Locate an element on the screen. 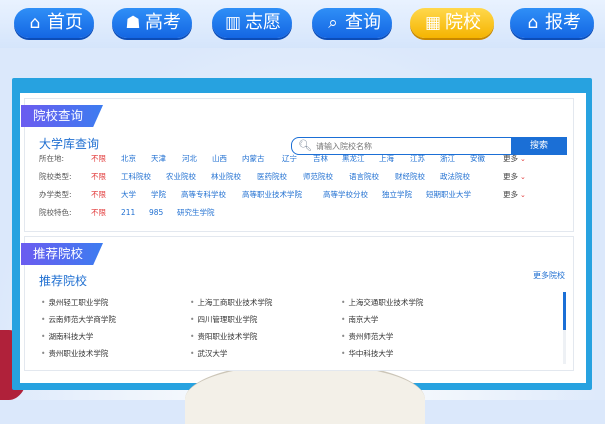 This screenshot has width=605, height=424. filter-option: 高等专科学校 is located at coordinates (203, 195).